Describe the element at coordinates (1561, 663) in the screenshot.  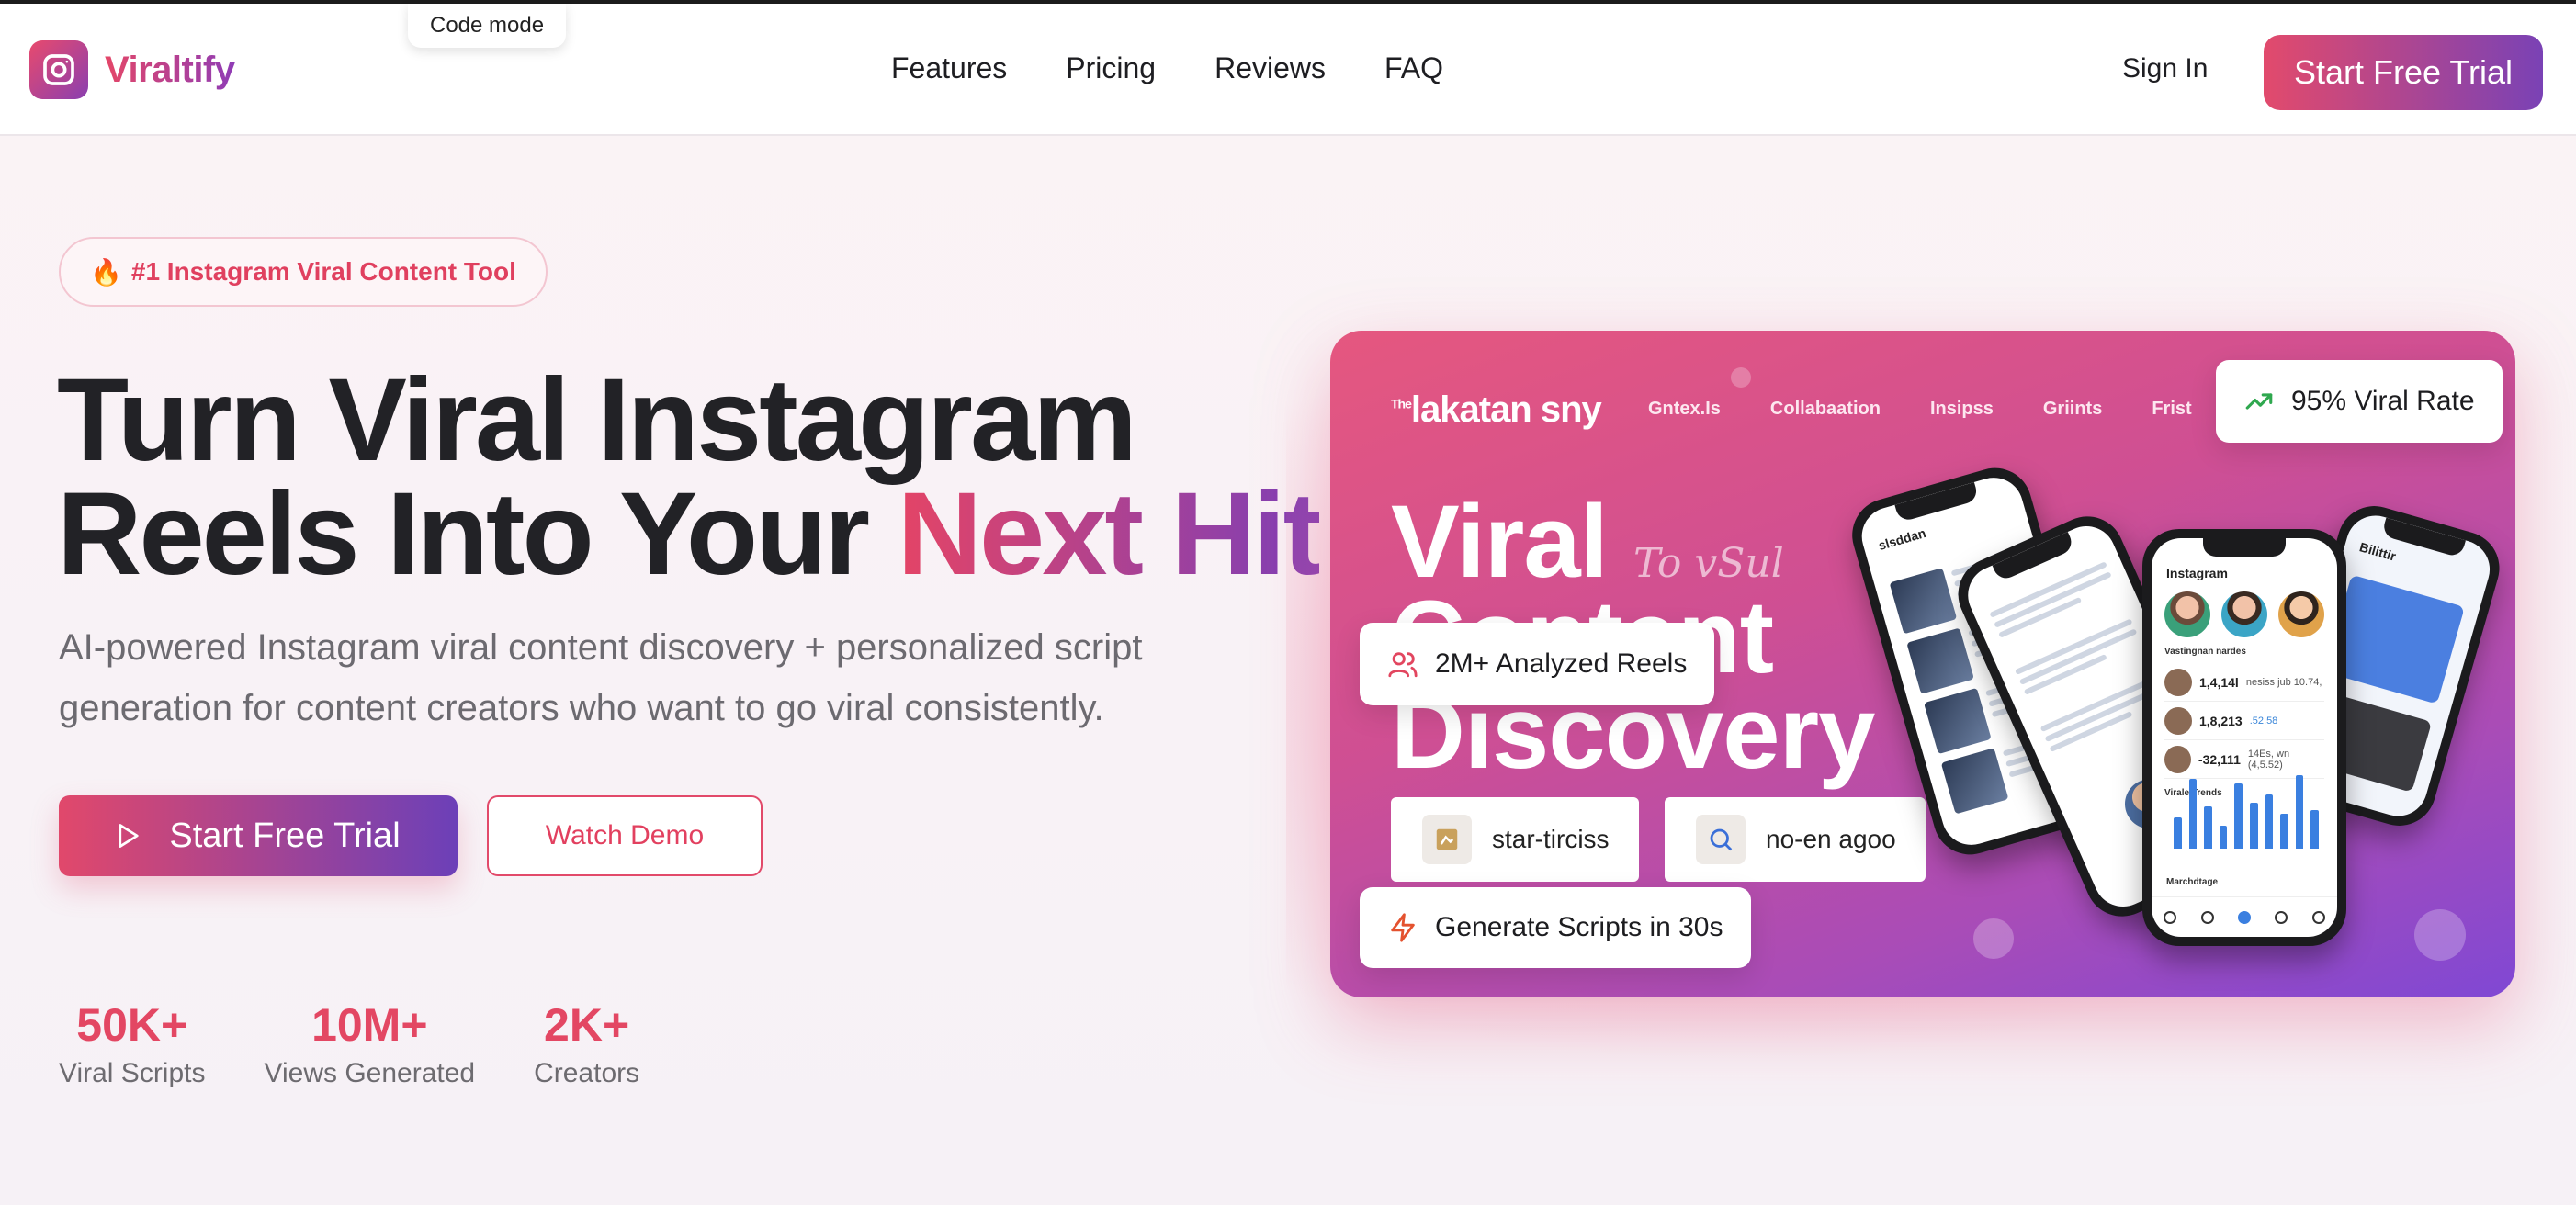
I see `analyzed-reels-label: 2M+ Analyzed Reels` at that location.